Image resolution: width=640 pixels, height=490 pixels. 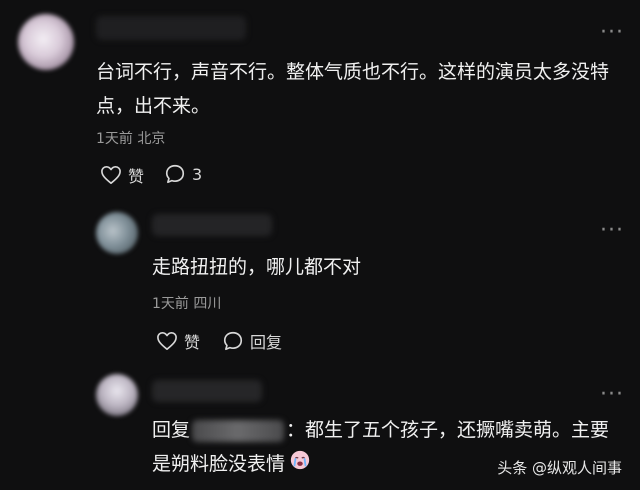 I want to click on reply-label: 回复, so click(x=266, y=342).